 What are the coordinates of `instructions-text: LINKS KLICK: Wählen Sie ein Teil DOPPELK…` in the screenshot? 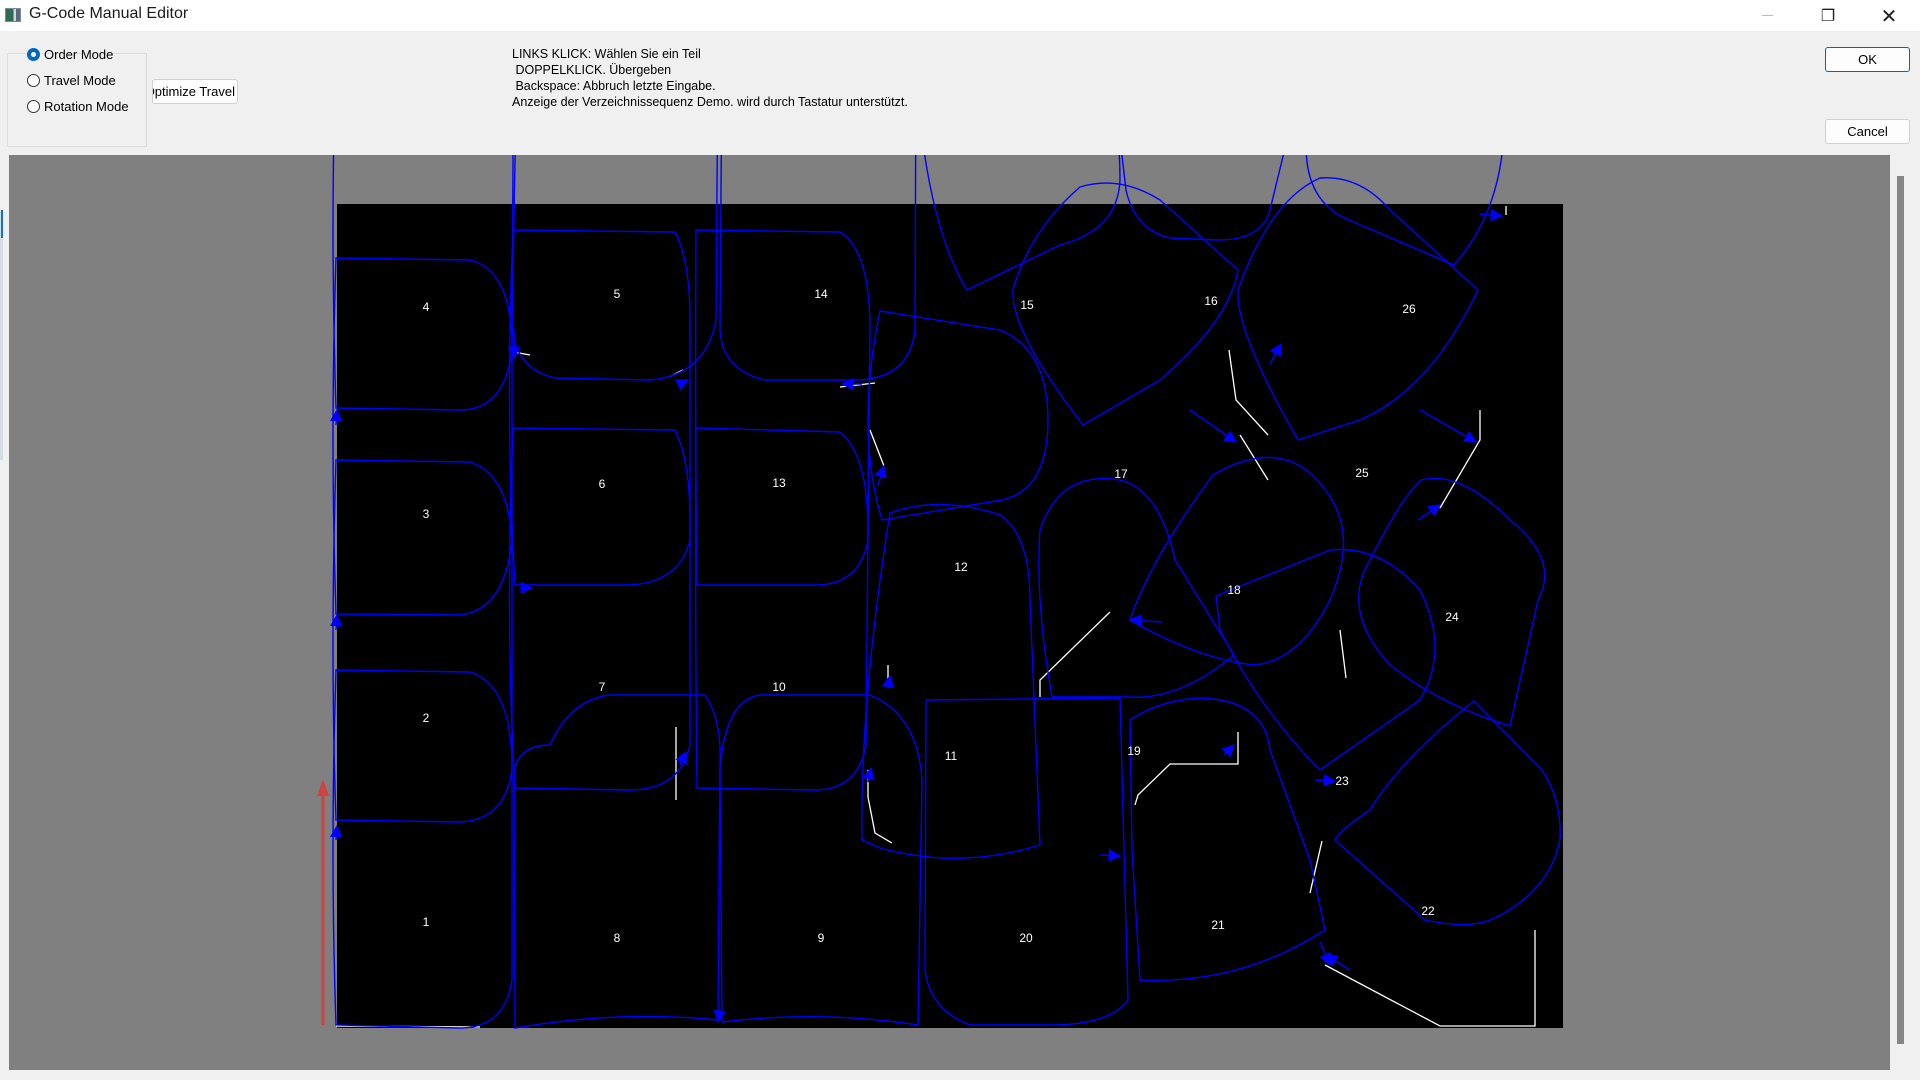 It's located at (710, 78).